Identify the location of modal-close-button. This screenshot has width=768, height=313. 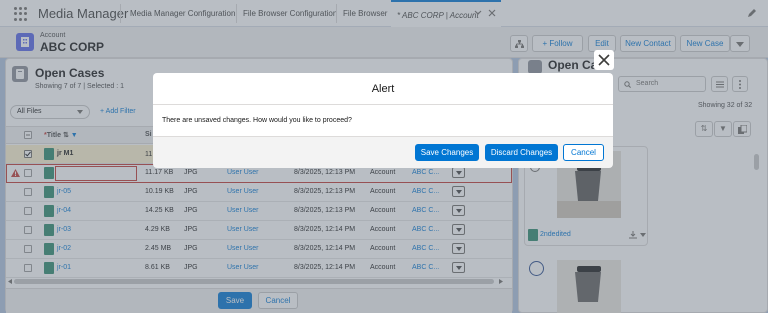
(604, 60).